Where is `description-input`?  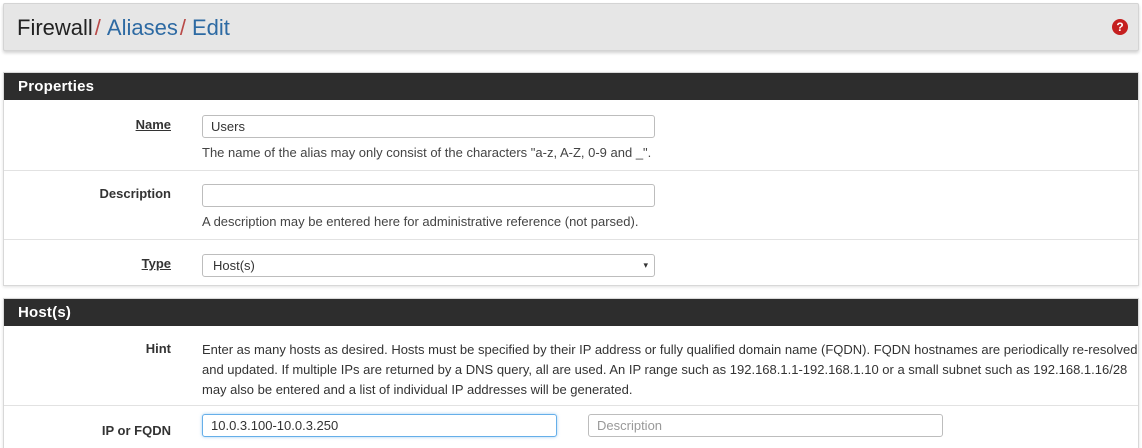 description-input is located at coordinates (428, 195).